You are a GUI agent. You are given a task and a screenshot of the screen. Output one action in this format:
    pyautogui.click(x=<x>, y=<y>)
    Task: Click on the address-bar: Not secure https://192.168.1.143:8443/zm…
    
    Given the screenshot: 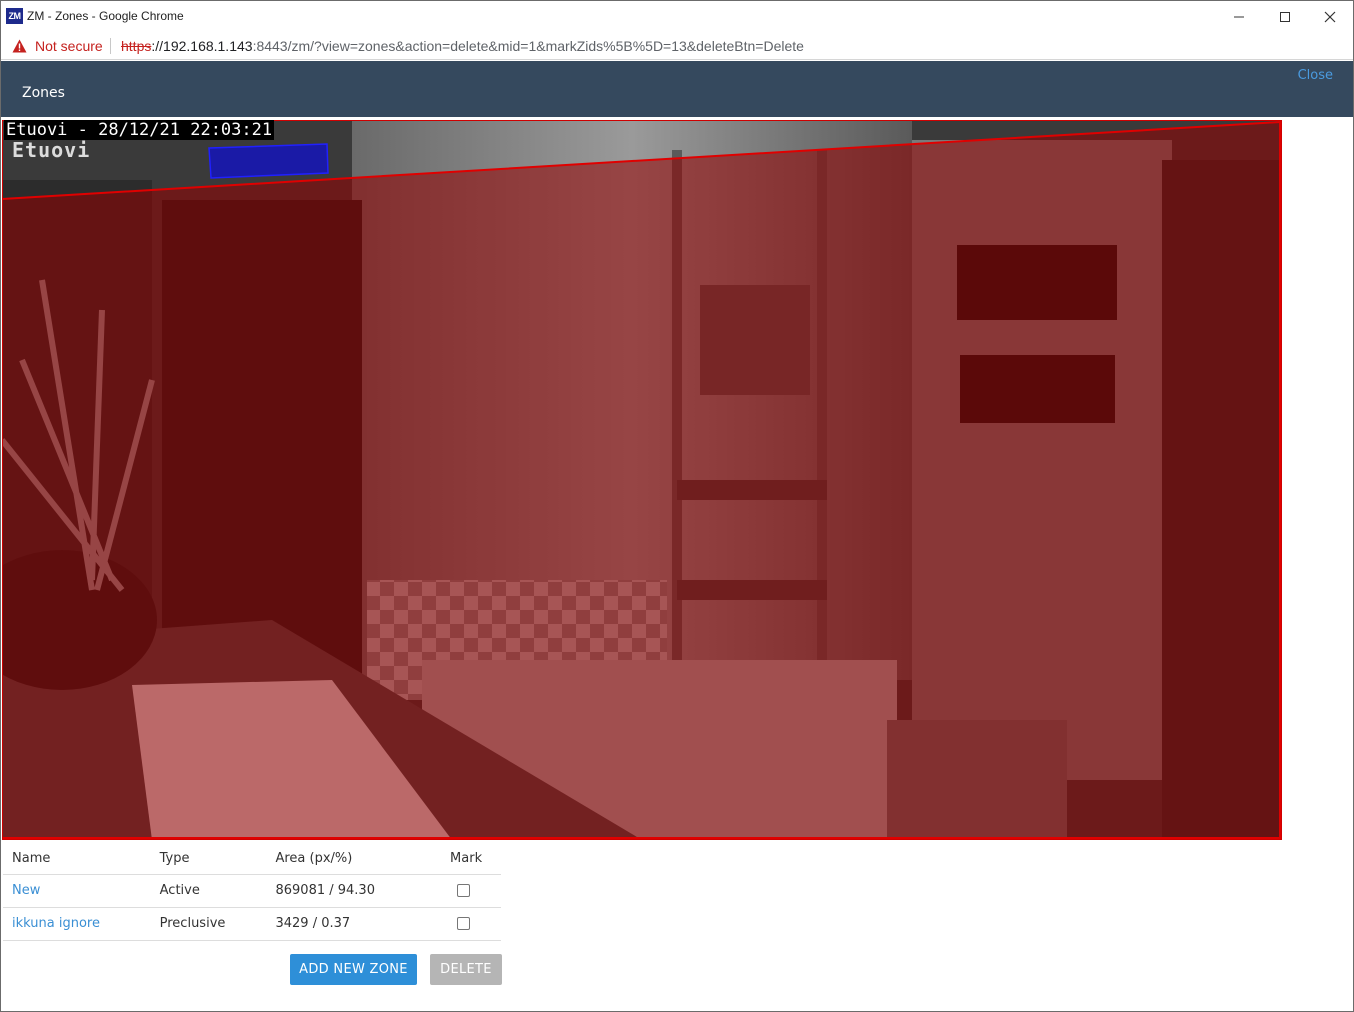 What is the action you would take?
    pyautogui.click(x=677, y=46)
    